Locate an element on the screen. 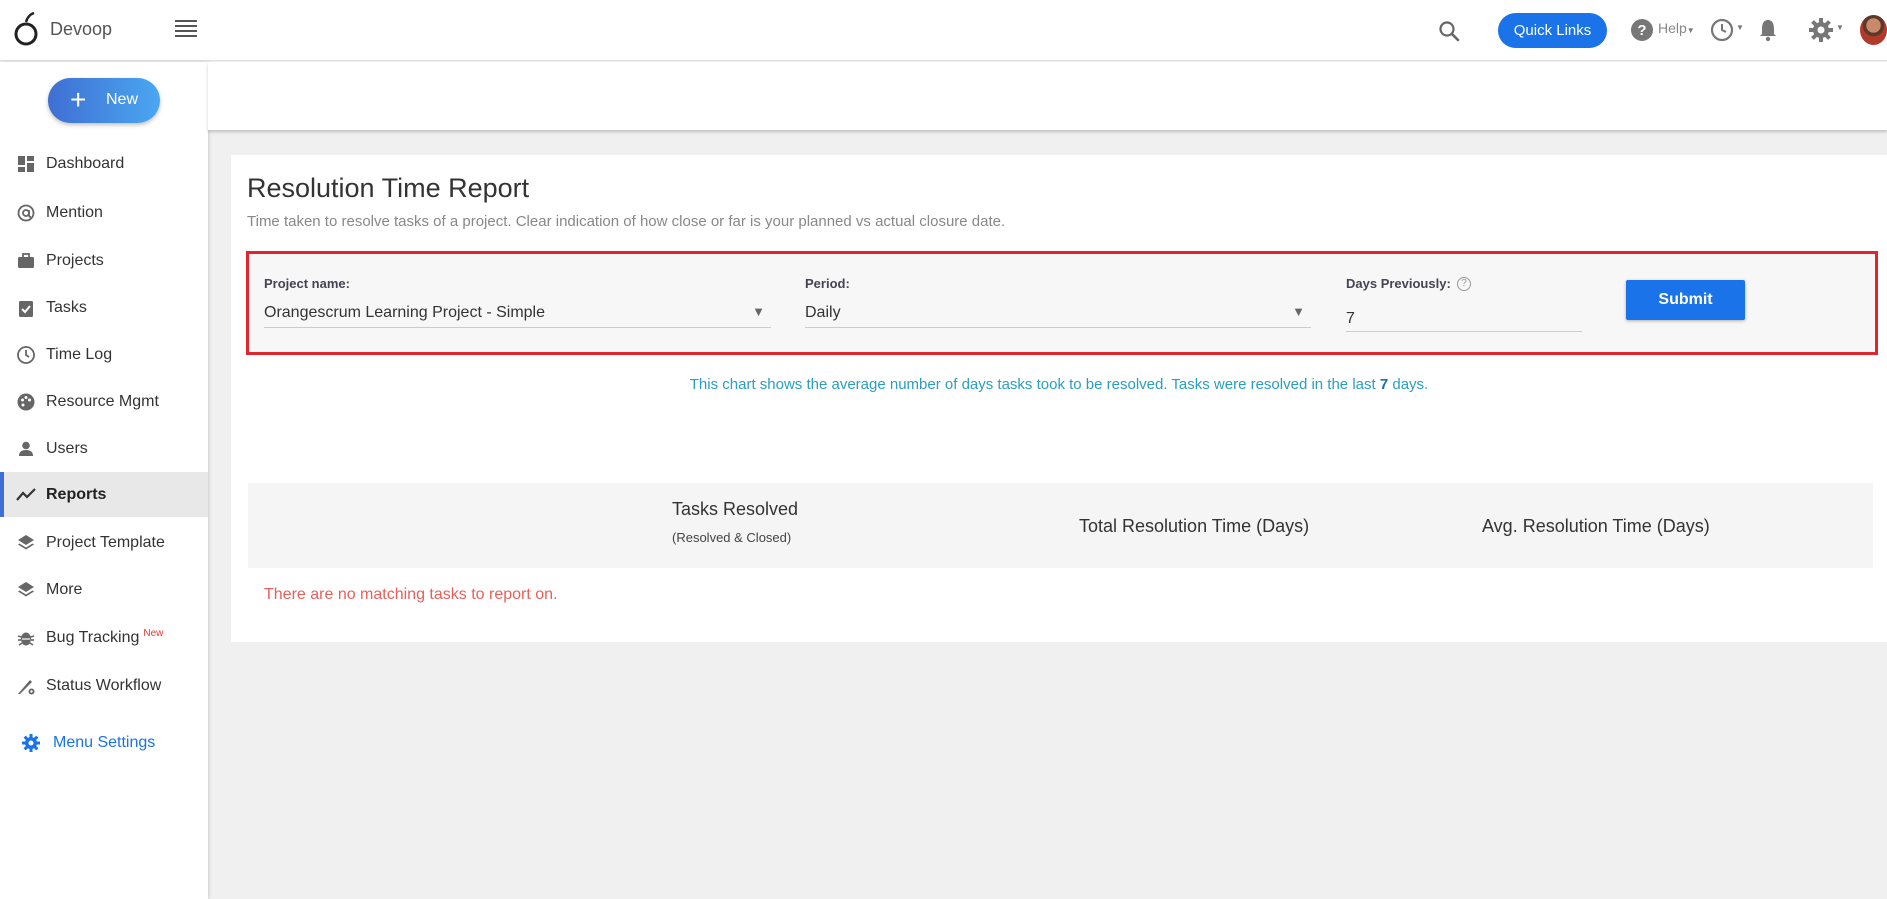 This screenshot has height=899, width=1887. dashboard-icon is located at coordinates (26, 164).